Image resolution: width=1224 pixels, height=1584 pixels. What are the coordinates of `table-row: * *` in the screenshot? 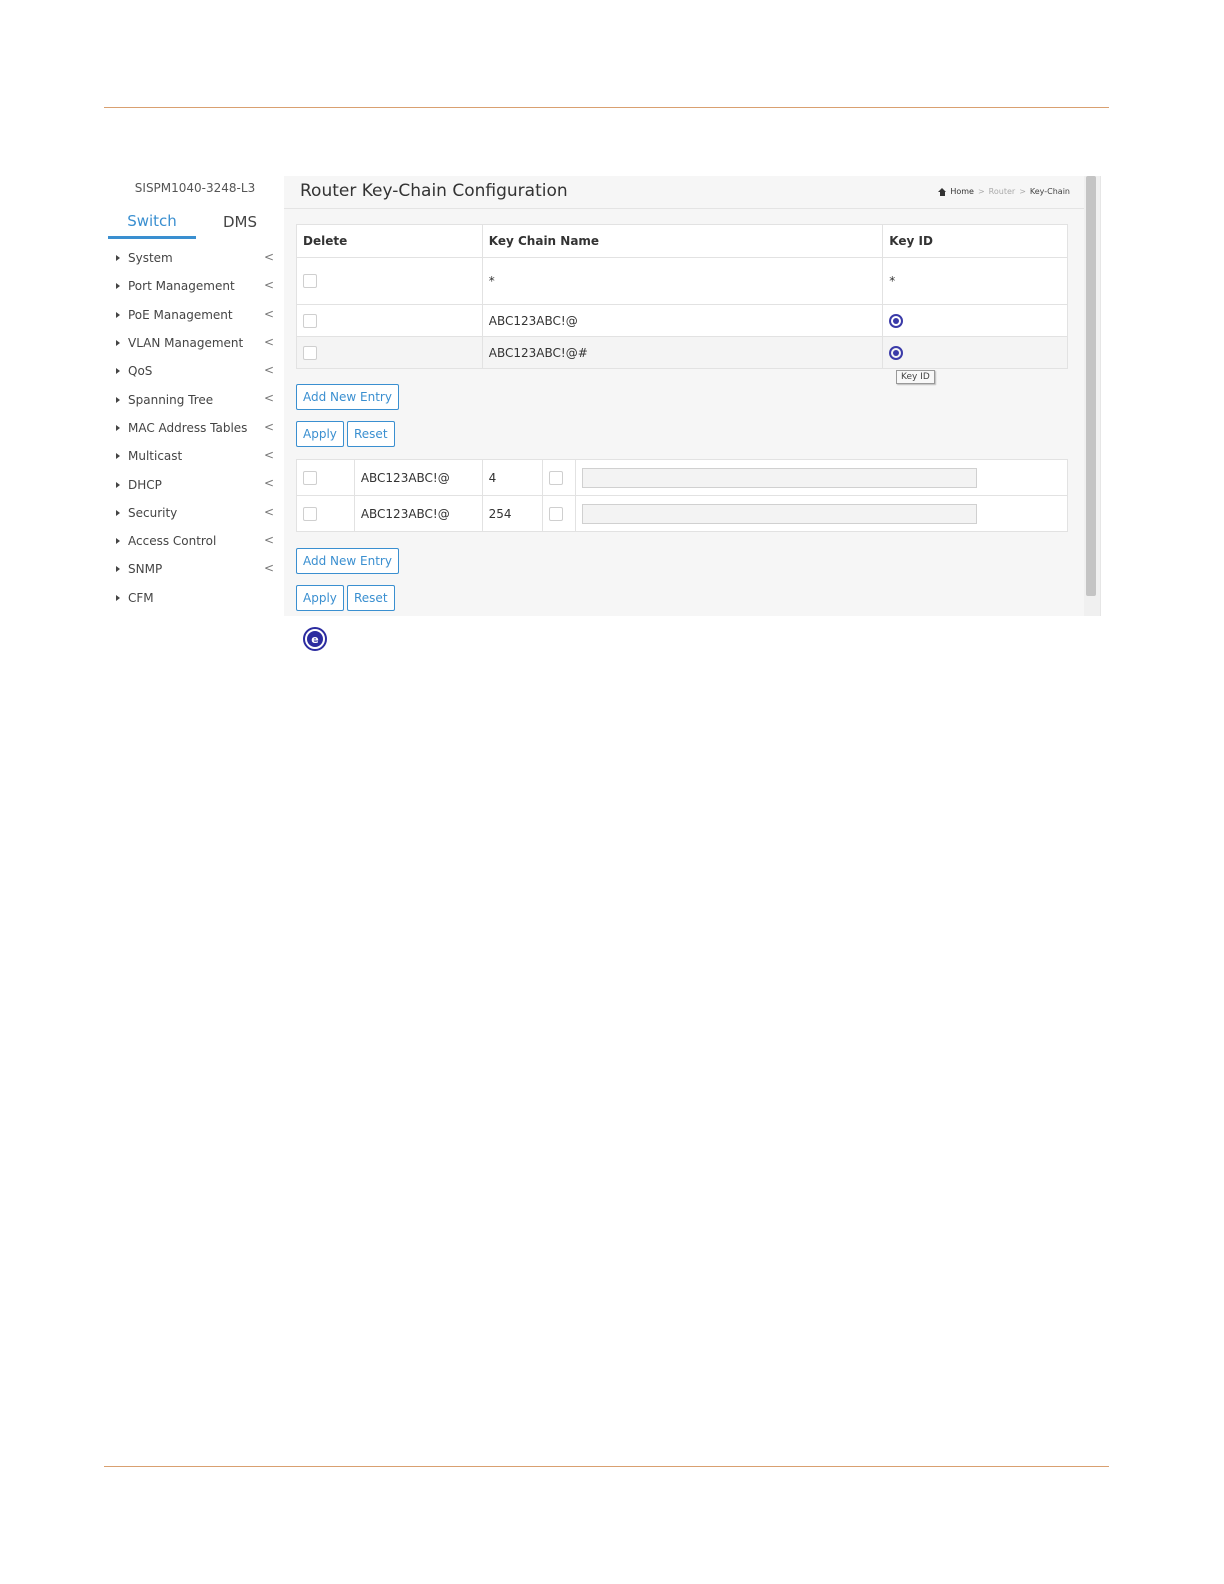 It's located at (682, 281).